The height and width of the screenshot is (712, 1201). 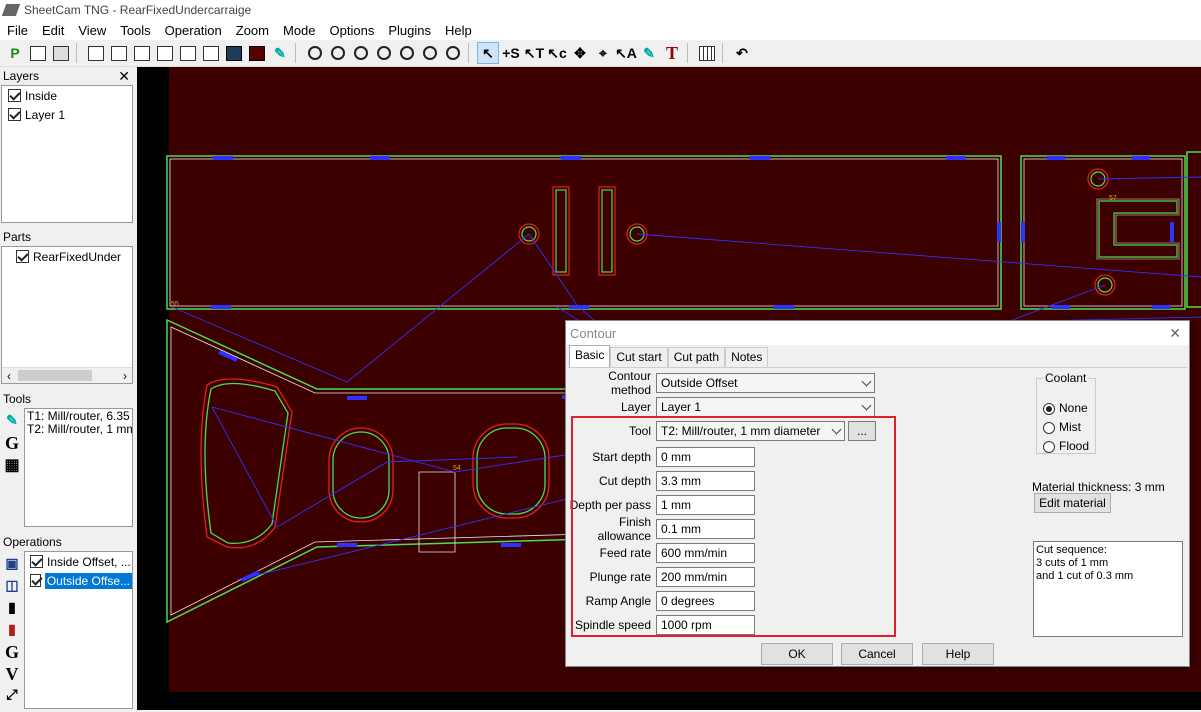 I want to click on print-icon, so click(x=61, y=53).